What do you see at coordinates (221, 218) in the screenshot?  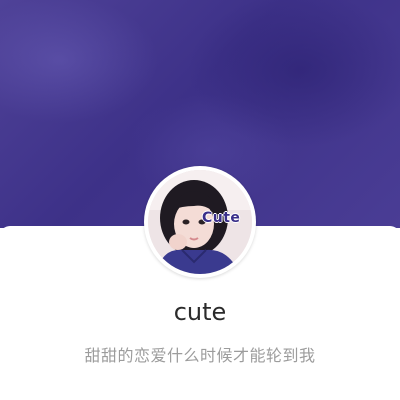 I see `avatar-tag-text: Cute` at bounding box center [221, 218].